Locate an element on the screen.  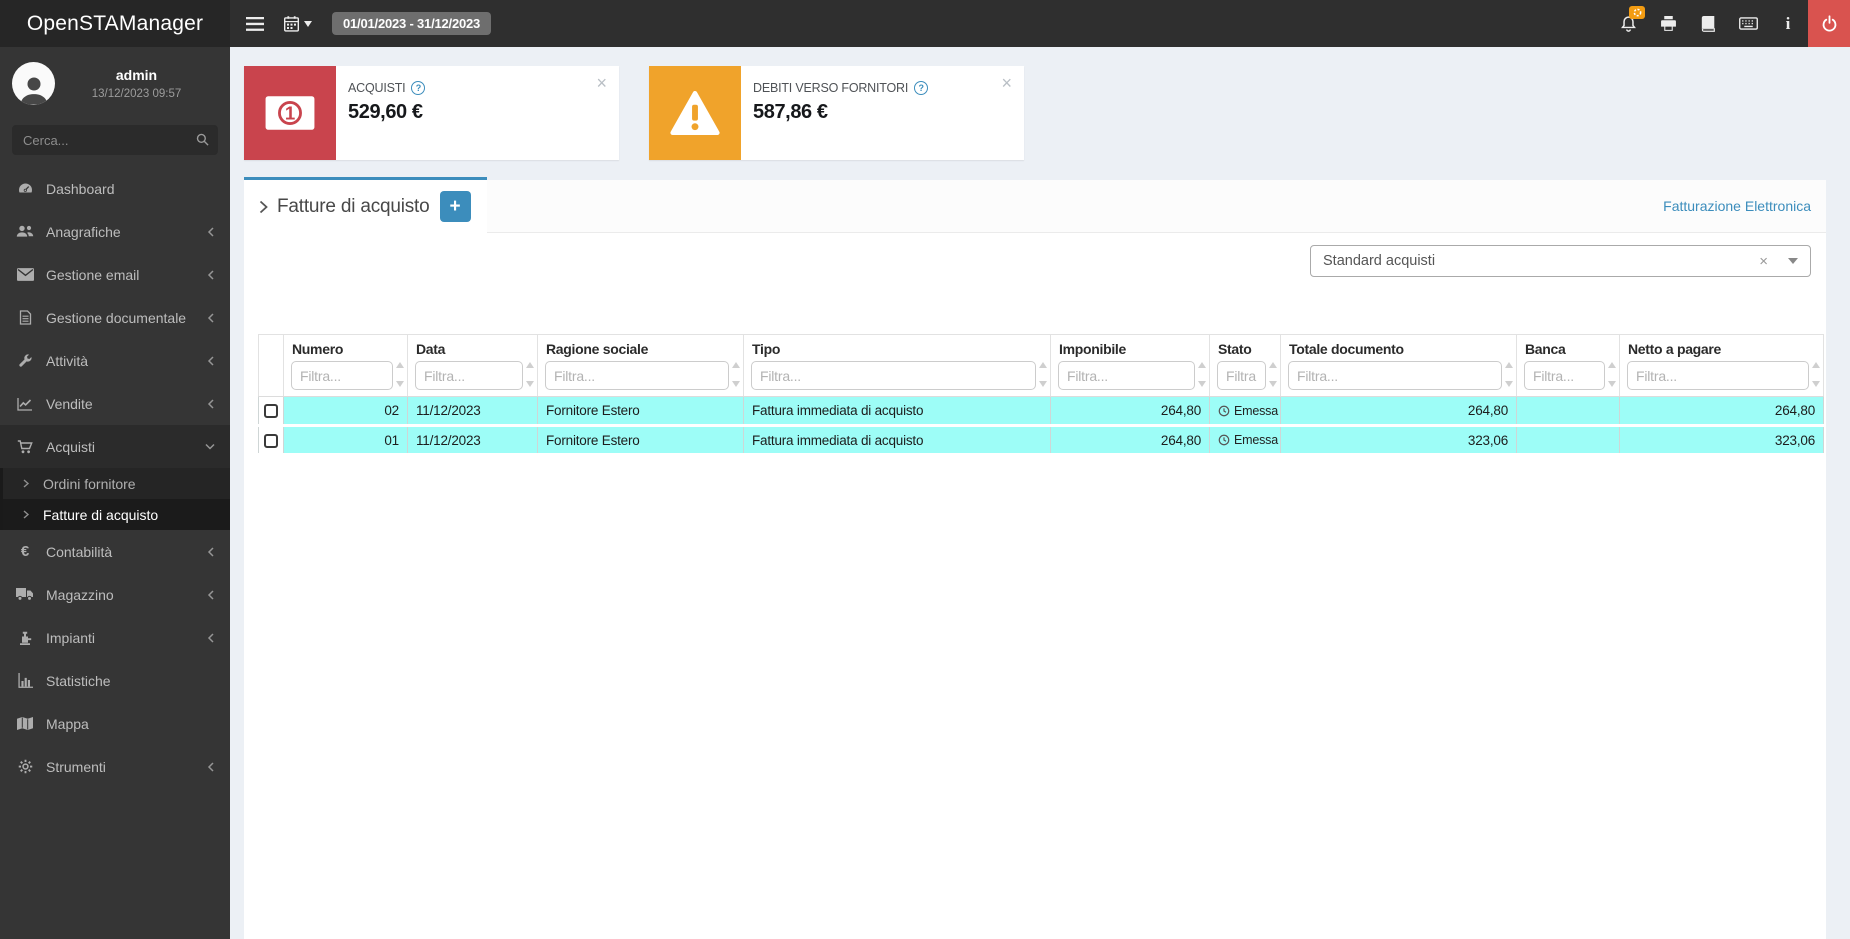
cell-ragione-sociale: Fornitore Estero is located at coordinates (640, 440).